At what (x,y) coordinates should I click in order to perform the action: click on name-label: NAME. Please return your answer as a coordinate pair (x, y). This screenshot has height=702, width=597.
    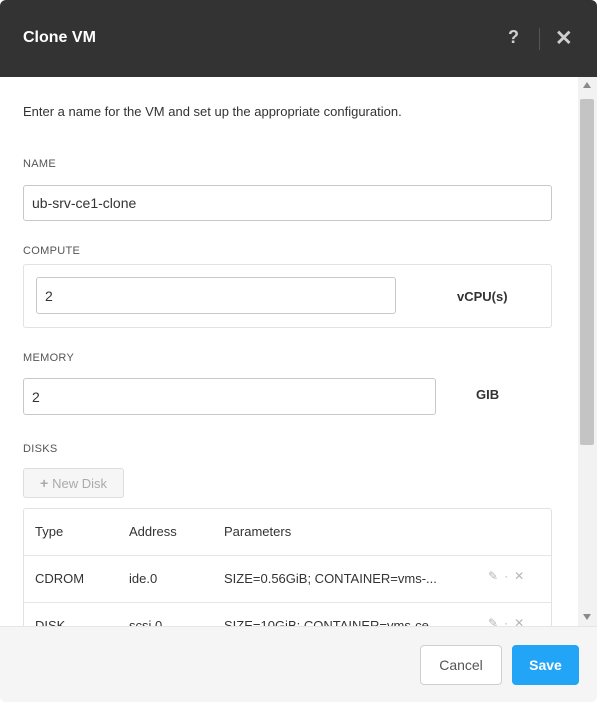
    Looking at the image, I should click on (39, 164).